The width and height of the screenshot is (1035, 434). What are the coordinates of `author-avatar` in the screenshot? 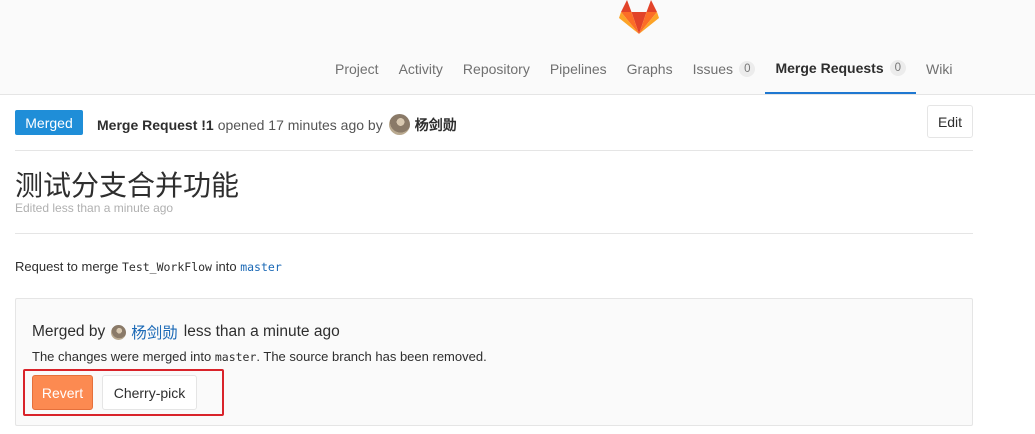 It's located at (399, 124).